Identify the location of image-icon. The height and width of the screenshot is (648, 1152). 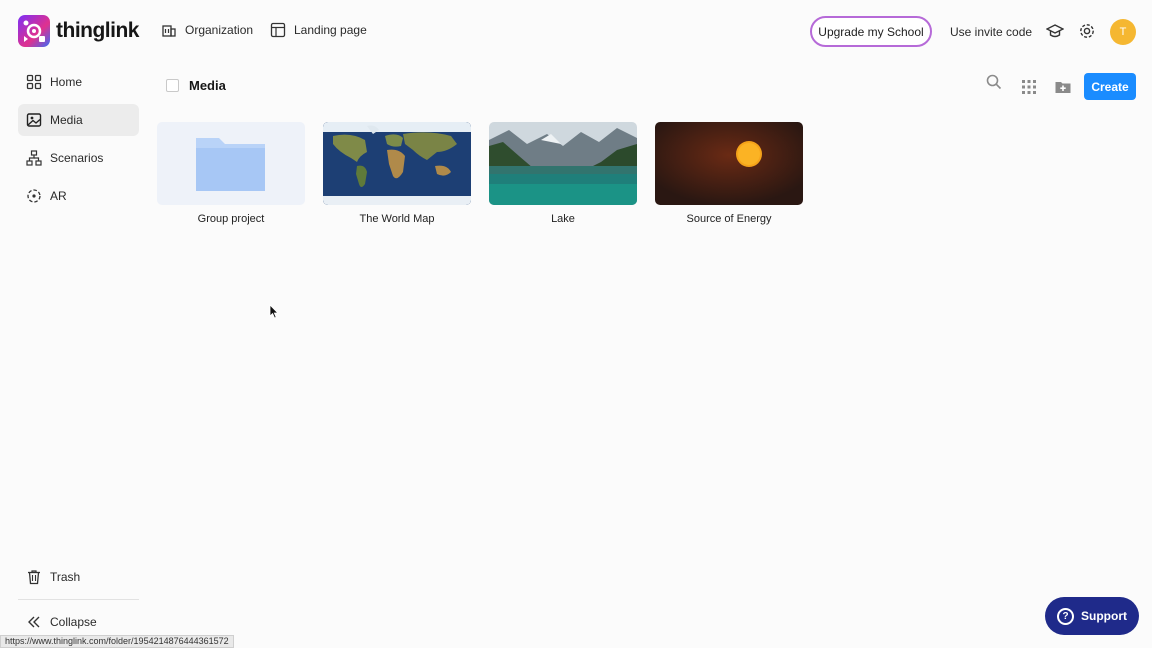
(34, 120).